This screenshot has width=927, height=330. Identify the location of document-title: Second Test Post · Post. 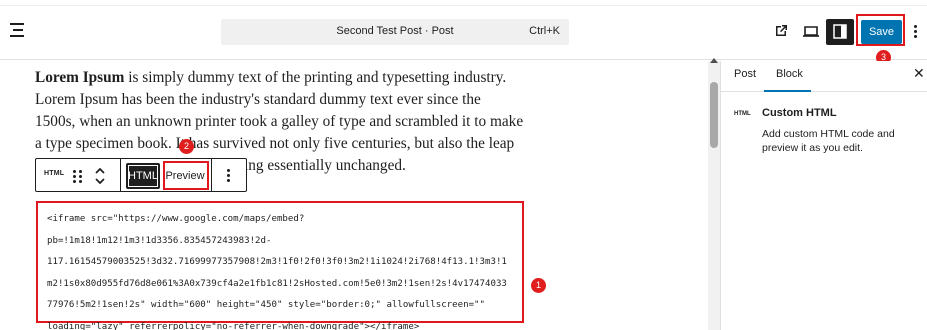
(395, 31).